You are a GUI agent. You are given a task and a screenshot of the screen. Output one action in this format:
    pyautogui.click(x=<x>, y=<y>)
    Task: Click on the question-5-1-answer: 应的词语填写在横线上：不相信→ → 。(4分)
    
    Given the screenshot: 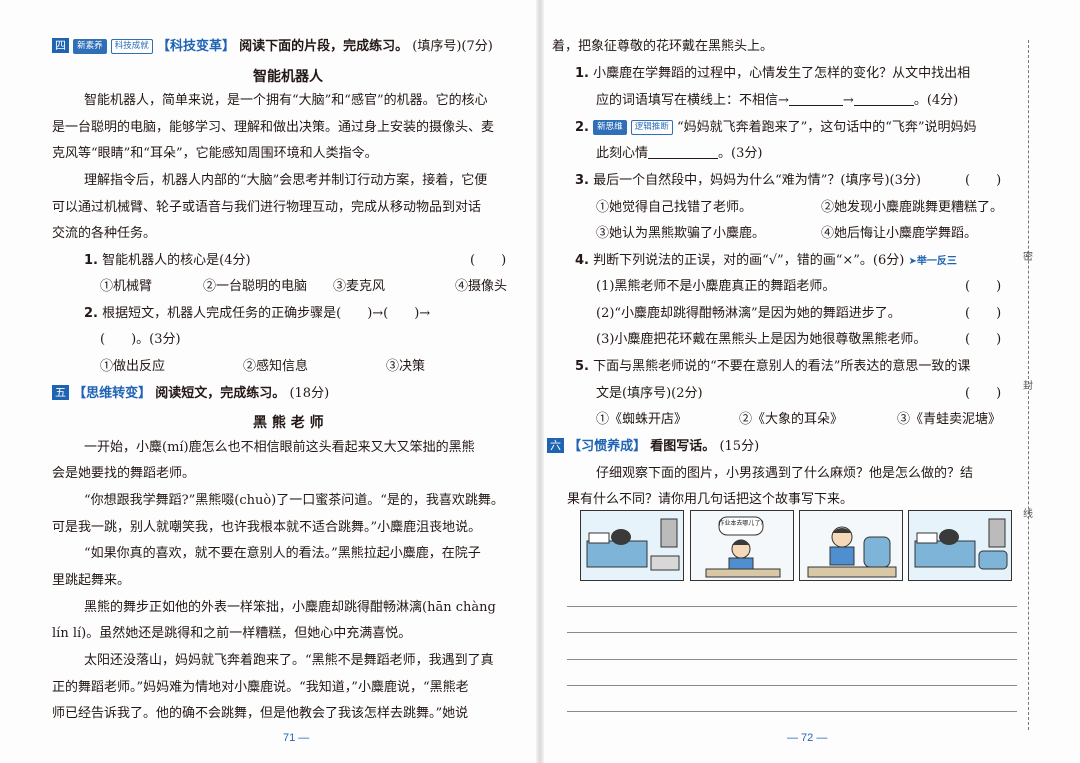 What is the action you would take?
    pyautogui.click(x=777, y=101)
    